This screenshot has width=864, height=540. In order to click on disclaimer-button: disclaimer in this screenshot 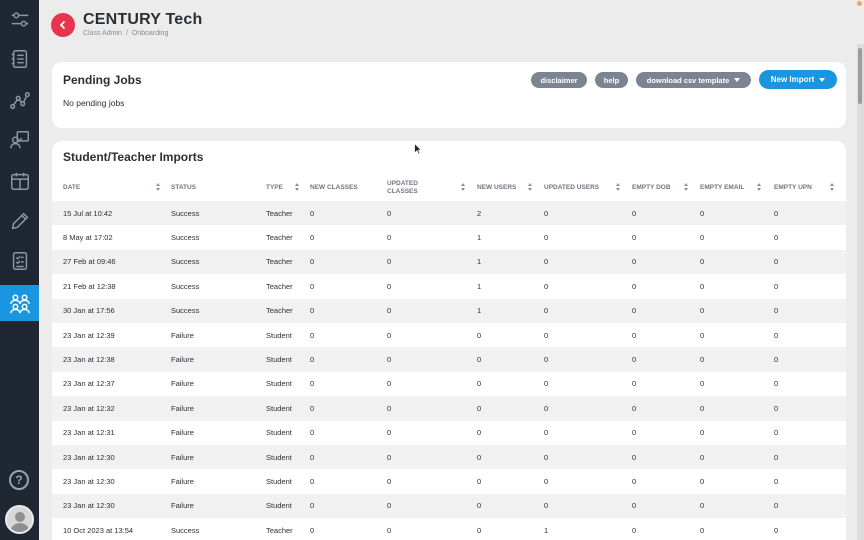, I will do `click(559, 80)`.